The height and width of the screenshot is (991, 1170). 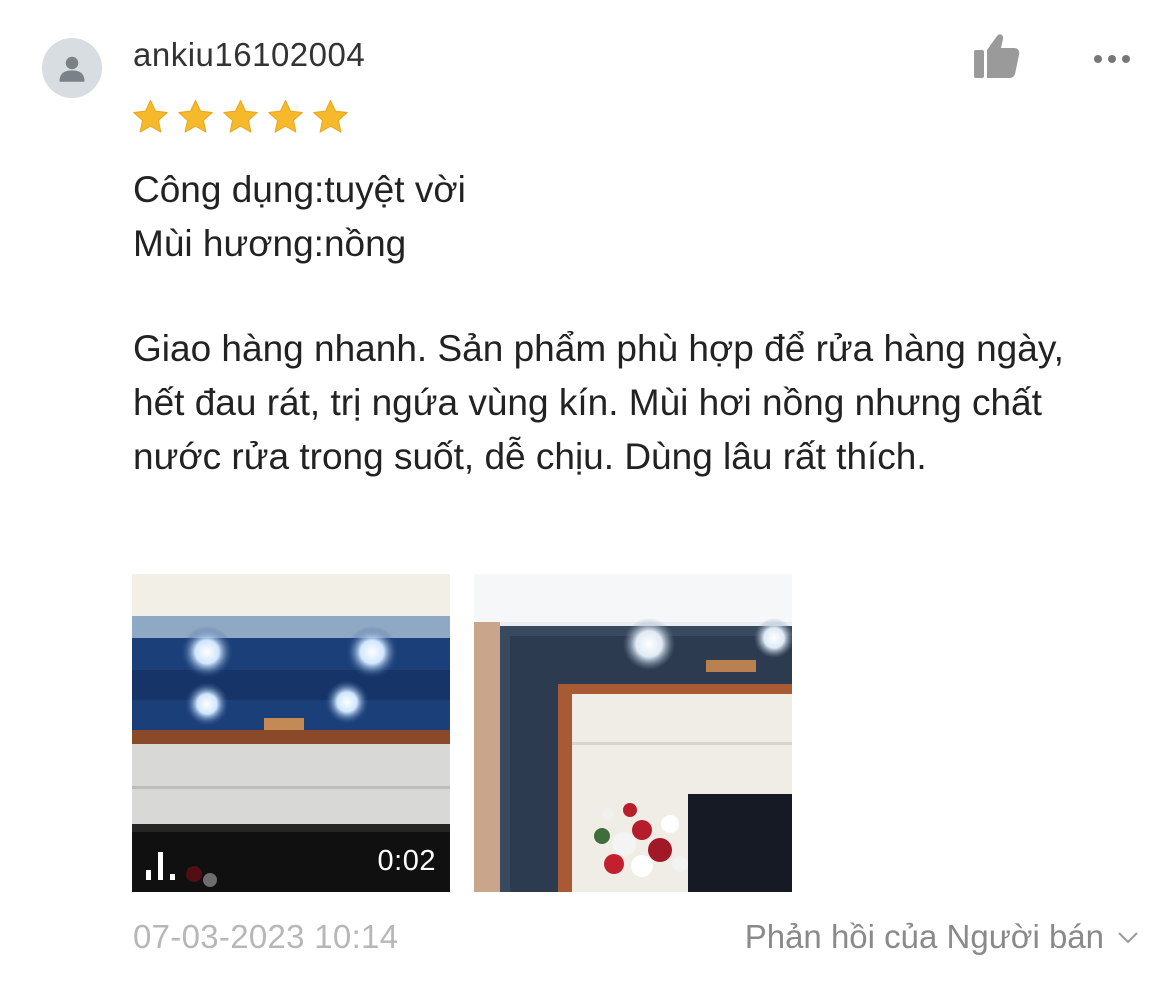 I want to click on person-icon, so click(x=72, y=69).